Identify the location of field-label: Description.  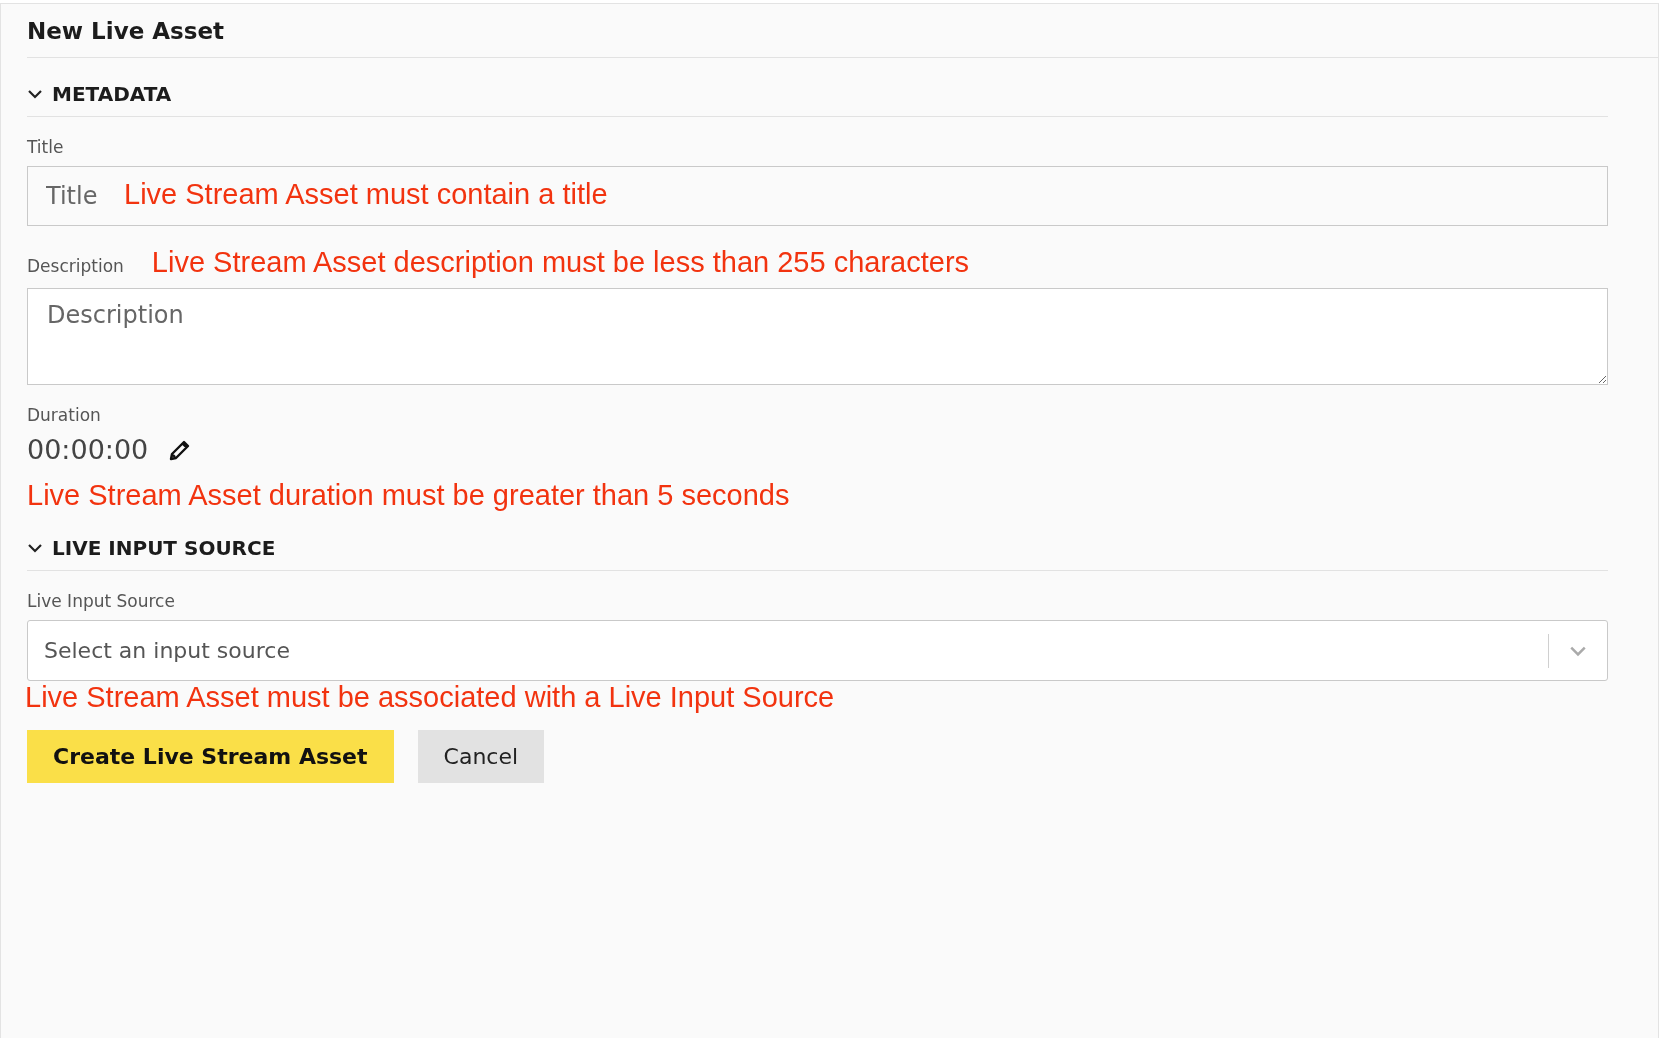
(75, 266).